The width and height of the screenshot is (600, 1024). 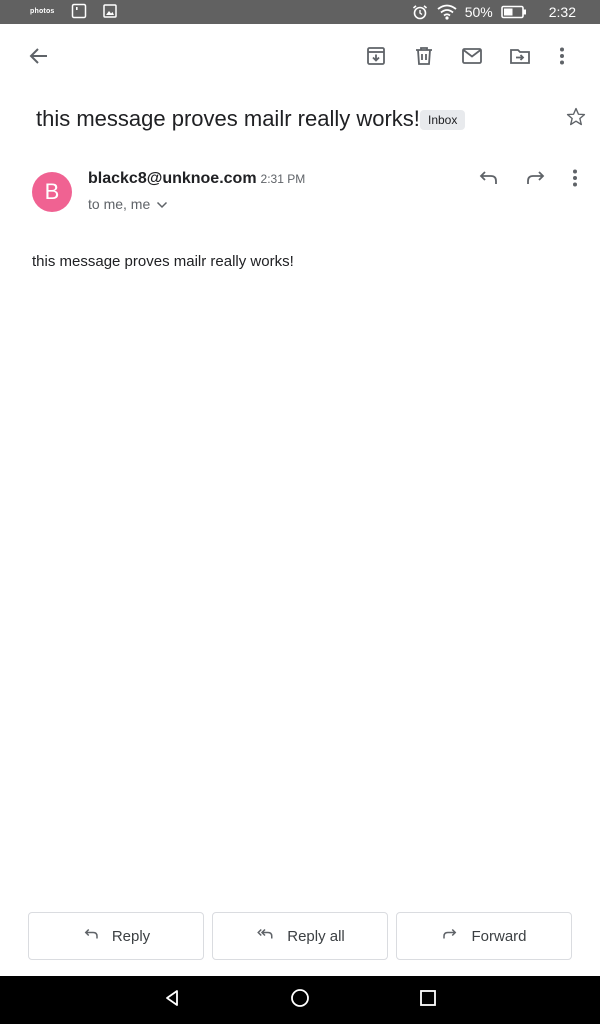 I want to click on back-button, so click(x=39, y=56).